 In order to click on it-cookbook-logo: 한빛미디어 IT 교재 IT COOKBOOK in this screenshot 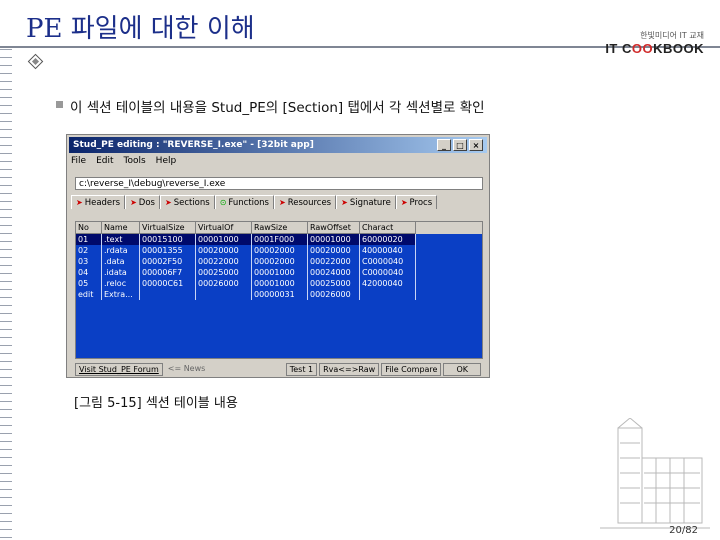, I will do `click(654, 43)`.